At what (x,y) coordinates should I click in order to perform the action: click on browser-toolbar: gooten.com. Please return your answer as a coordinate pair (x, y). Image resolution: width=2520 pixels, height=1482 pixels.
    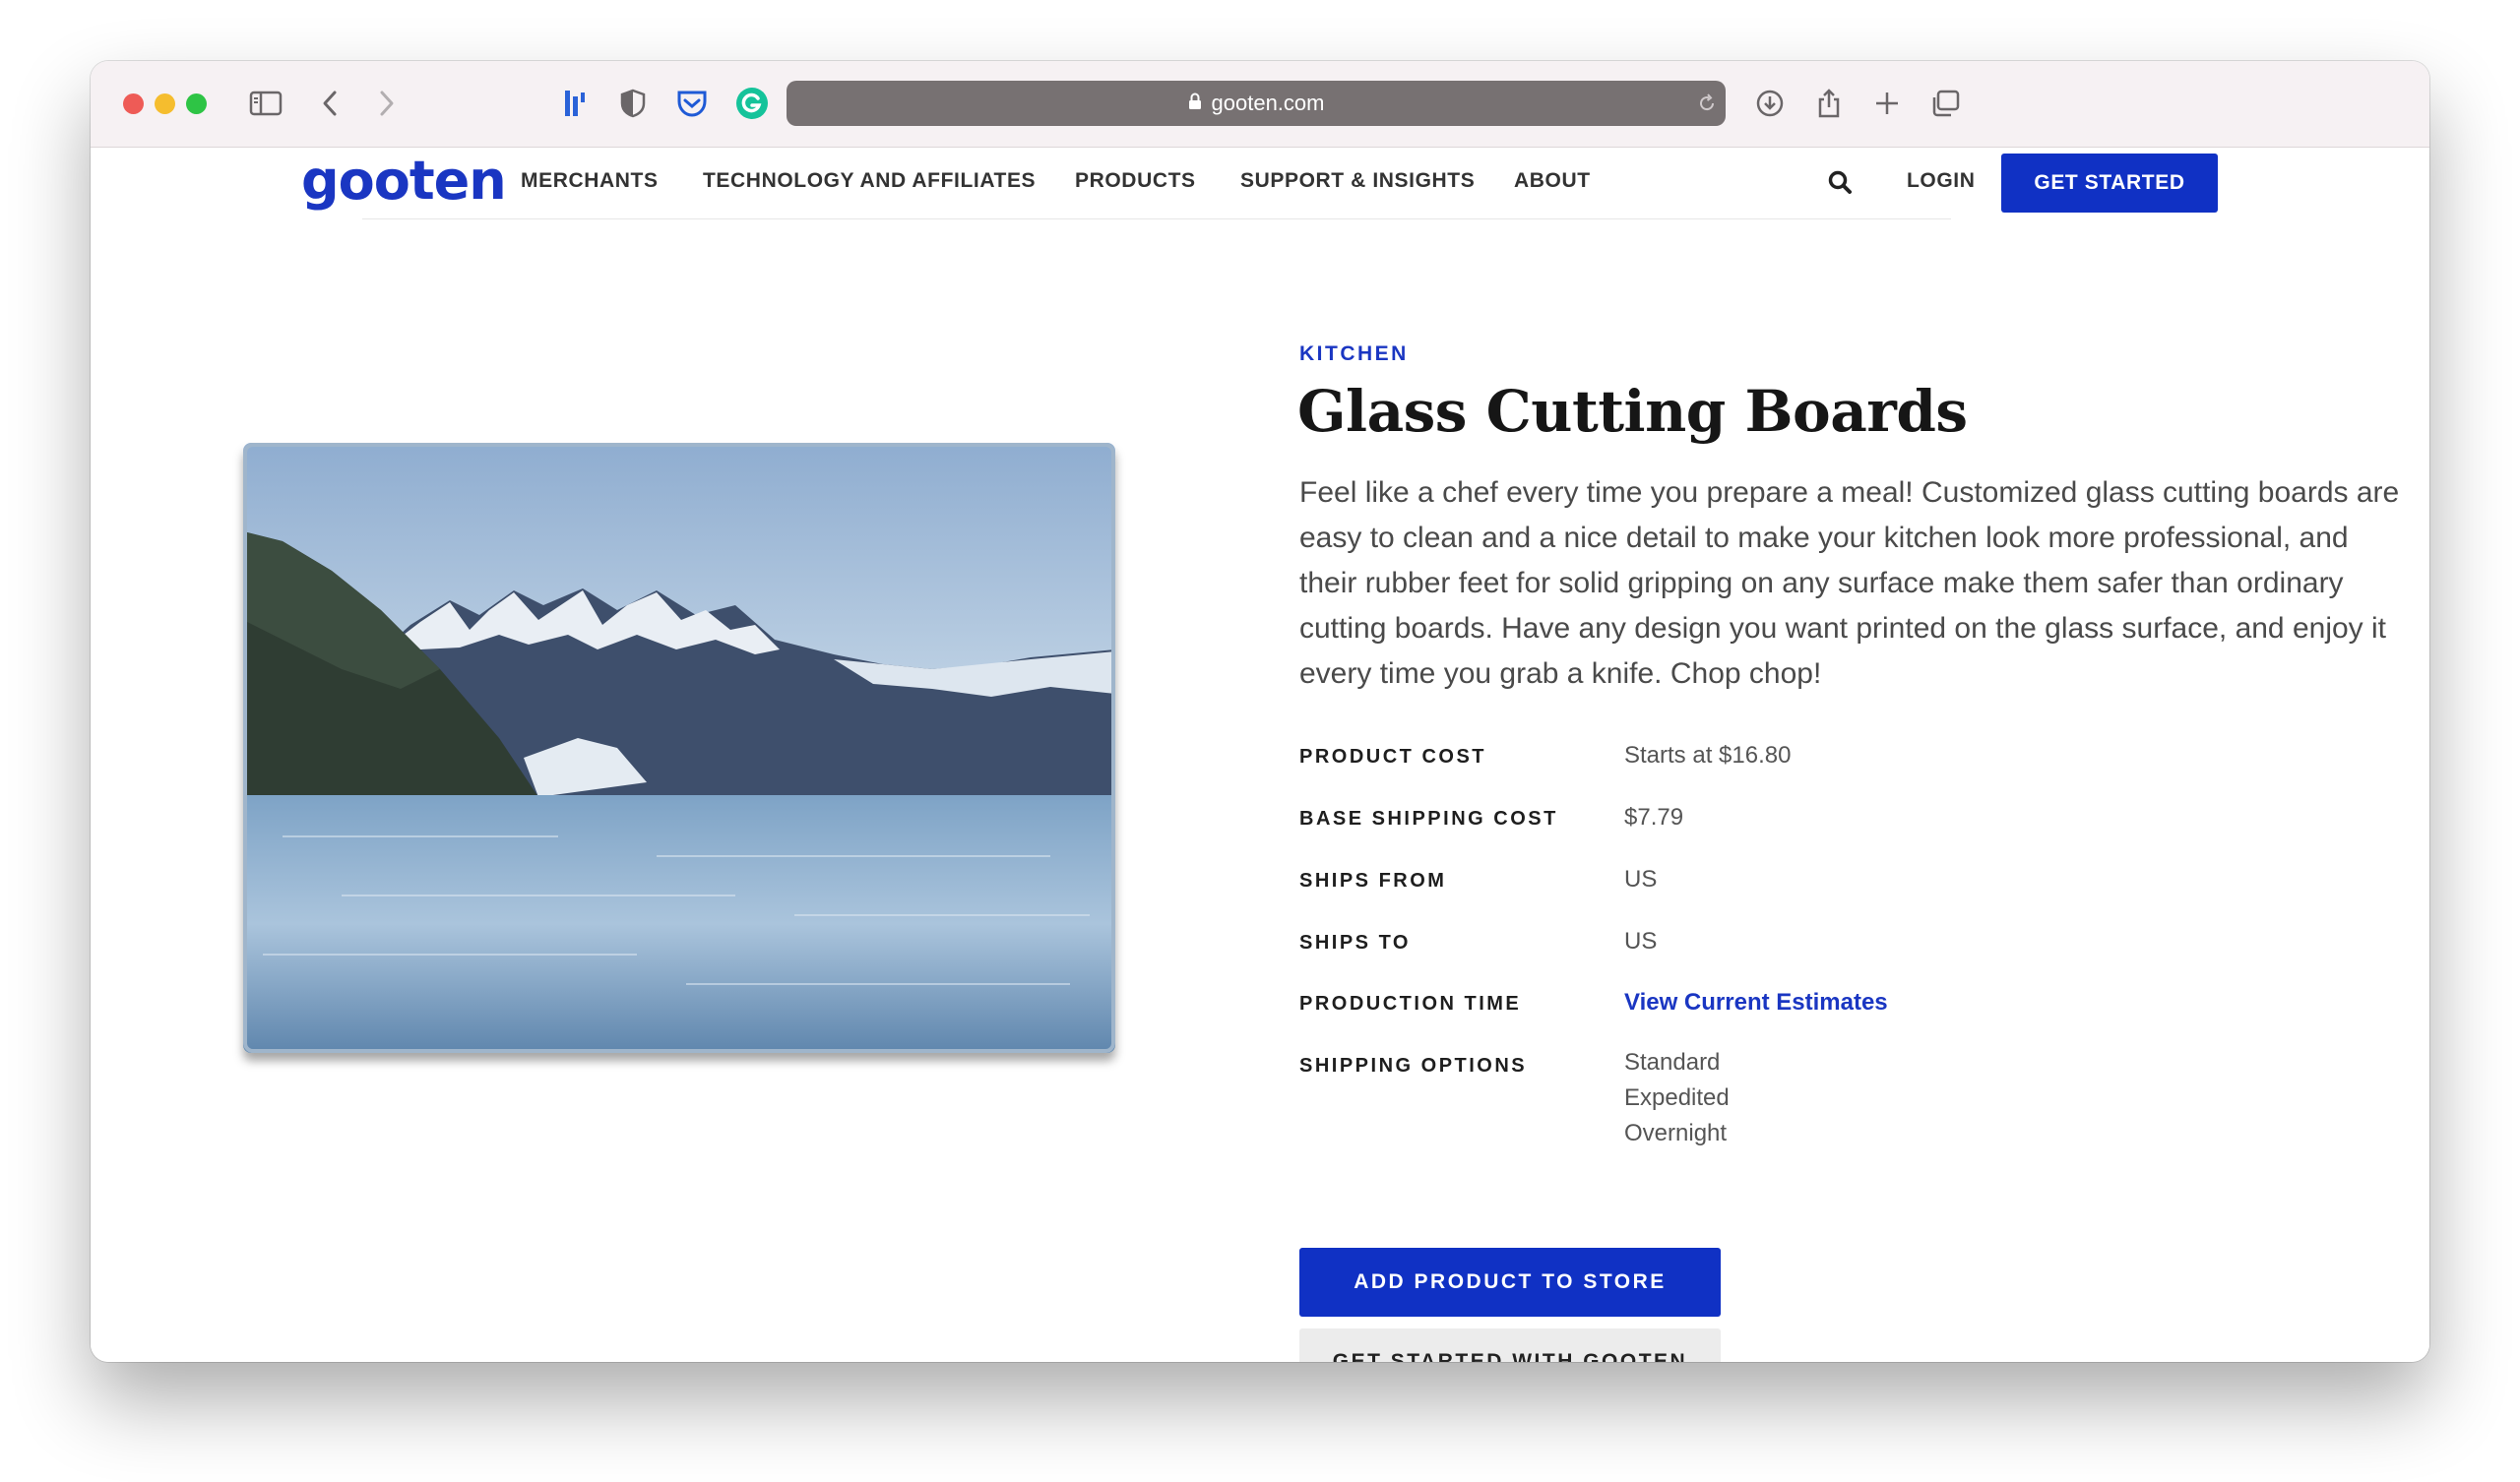
    Looking at the image, I should click on (1260, 104).